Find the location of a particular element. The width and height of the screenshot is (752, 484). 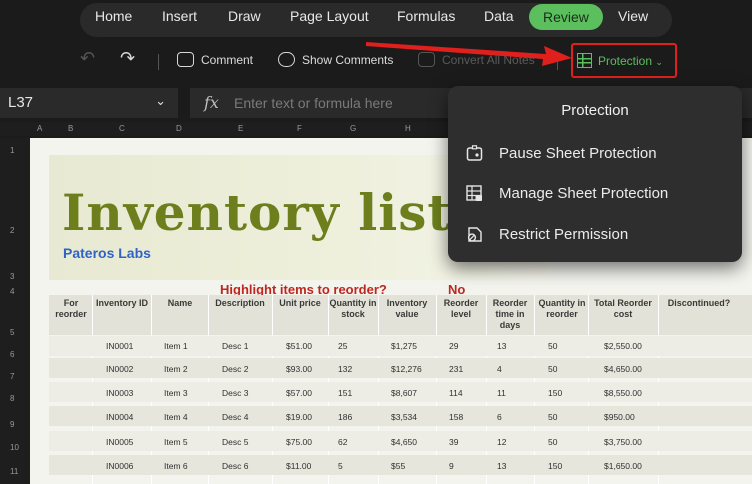

cell-price: $57.00 is located at coordinates (299, 393).